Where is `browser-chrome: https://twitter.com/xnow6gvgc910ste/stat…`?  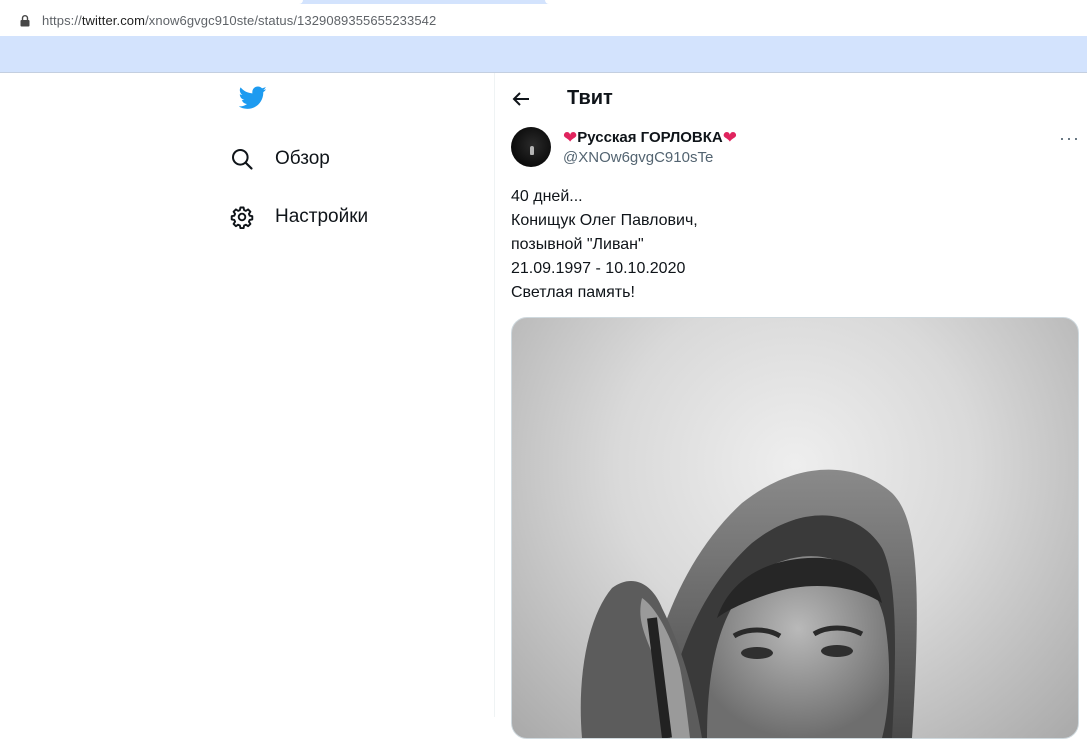 browser-chrome: https://twitter.com/xnow6gvgc910ste/stat… is located at coordinates (543, 36).